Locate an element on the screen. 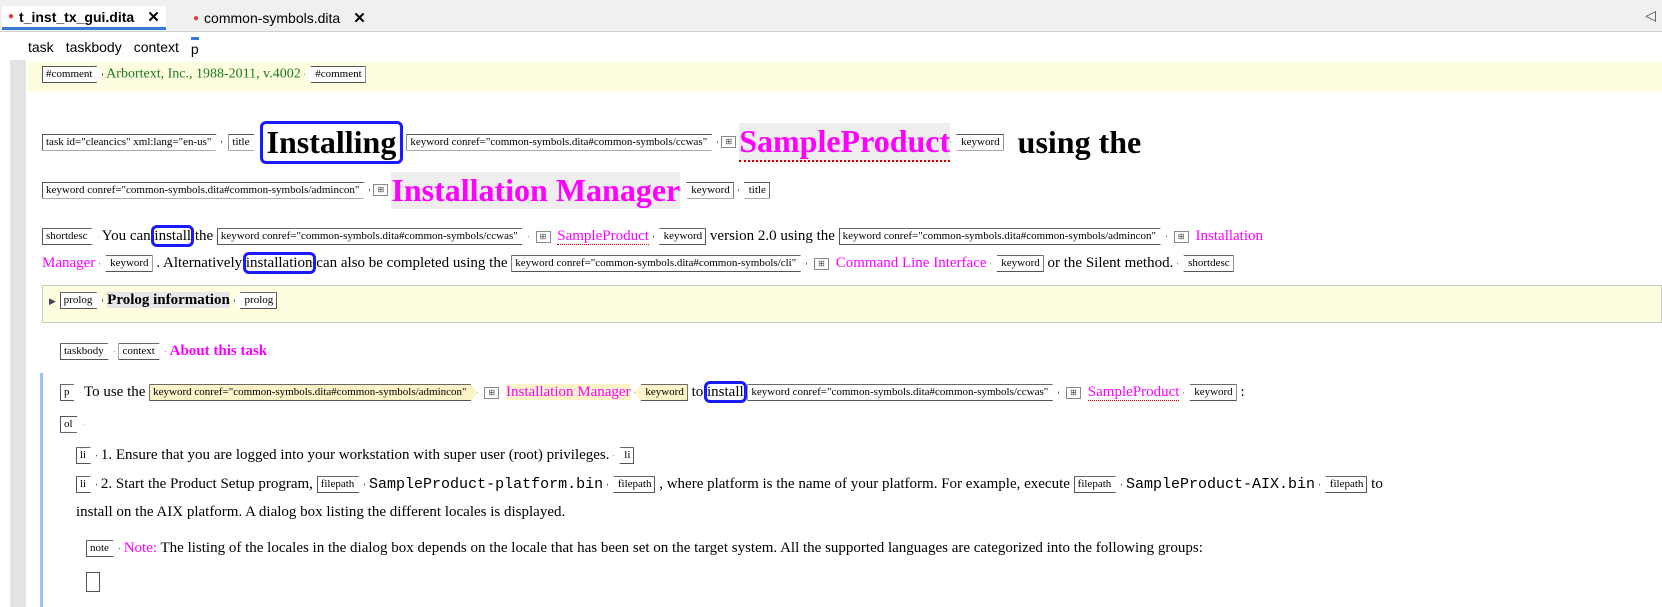 The image size is (1662, 607). note-label: Note: is located at coordinates (140, 548).